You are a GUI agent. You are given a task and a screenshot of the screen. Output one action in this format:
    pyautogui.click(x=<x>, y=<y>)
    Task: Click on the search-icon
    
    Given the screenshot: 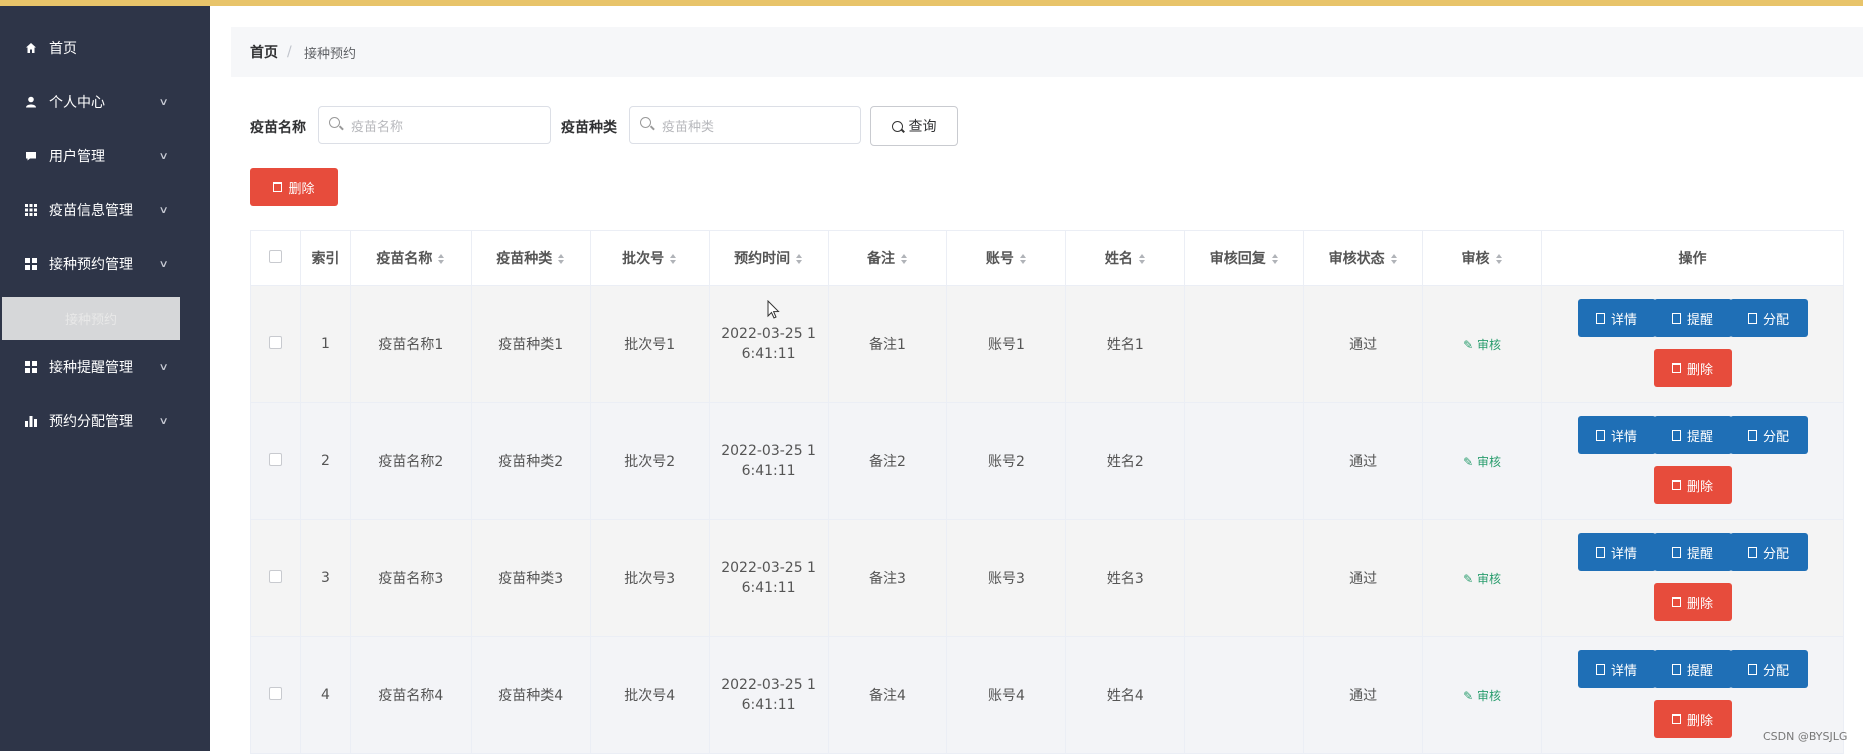 What is the action you would take?
    pyautogui.click(x=897, y=126)
    